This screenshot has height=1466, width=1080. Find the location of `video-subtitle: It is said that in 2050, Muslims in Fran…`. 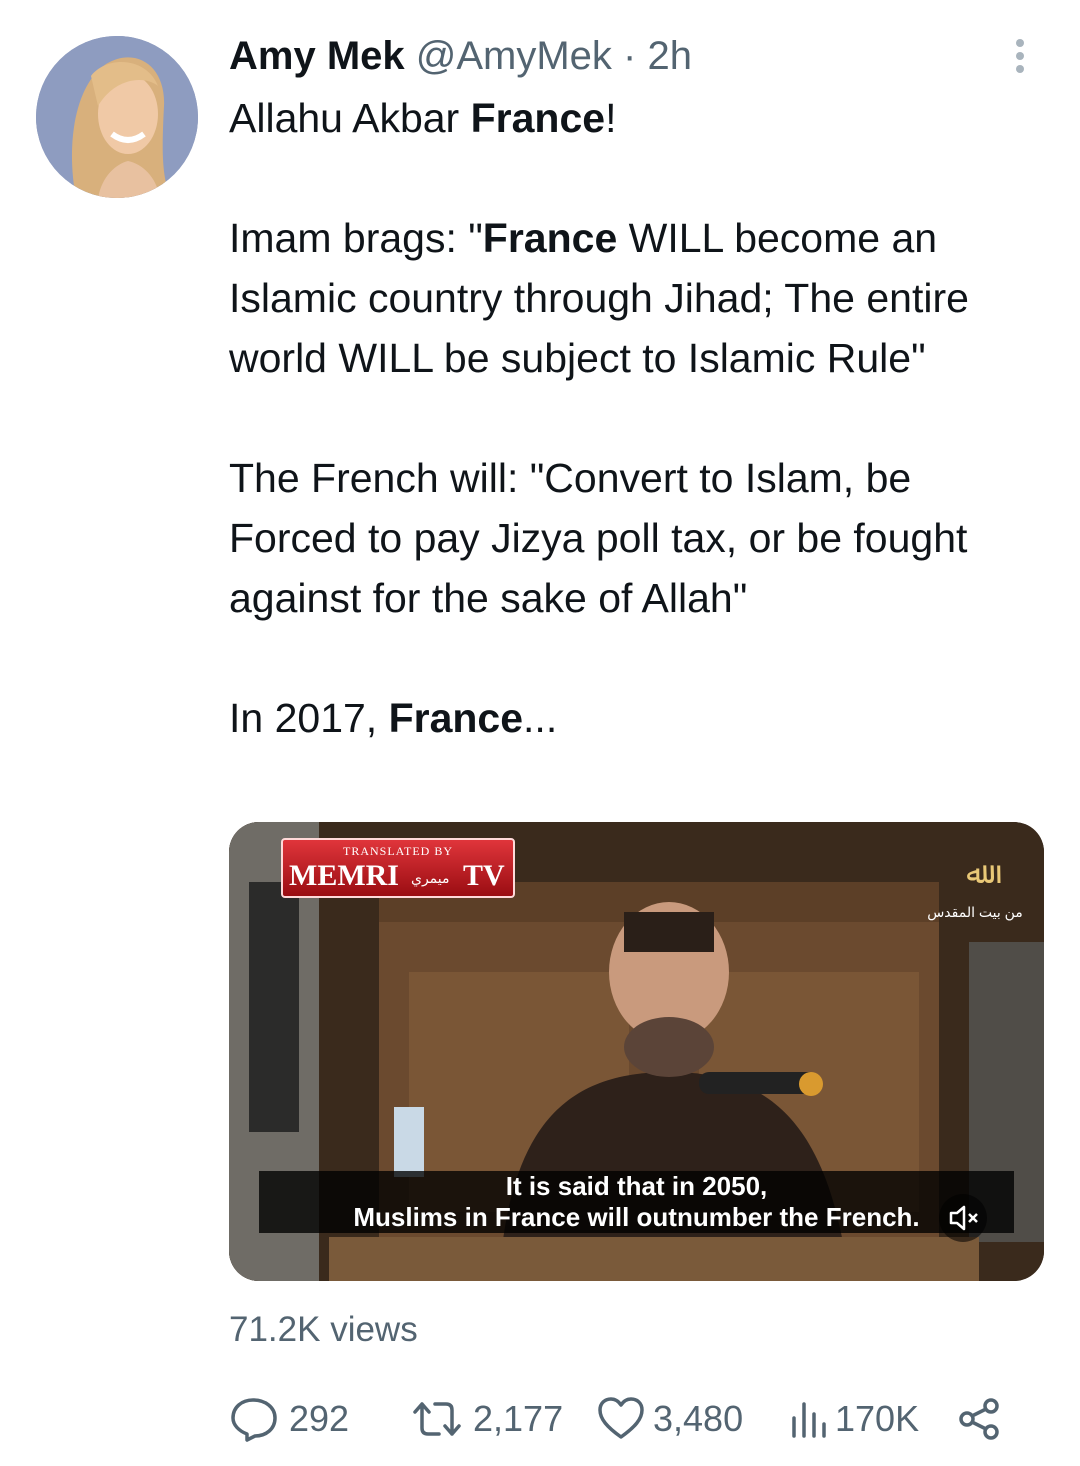

video-subtitle: It is said that in 2050, Muslims in Fran… is located at coordinates (636, 1202).